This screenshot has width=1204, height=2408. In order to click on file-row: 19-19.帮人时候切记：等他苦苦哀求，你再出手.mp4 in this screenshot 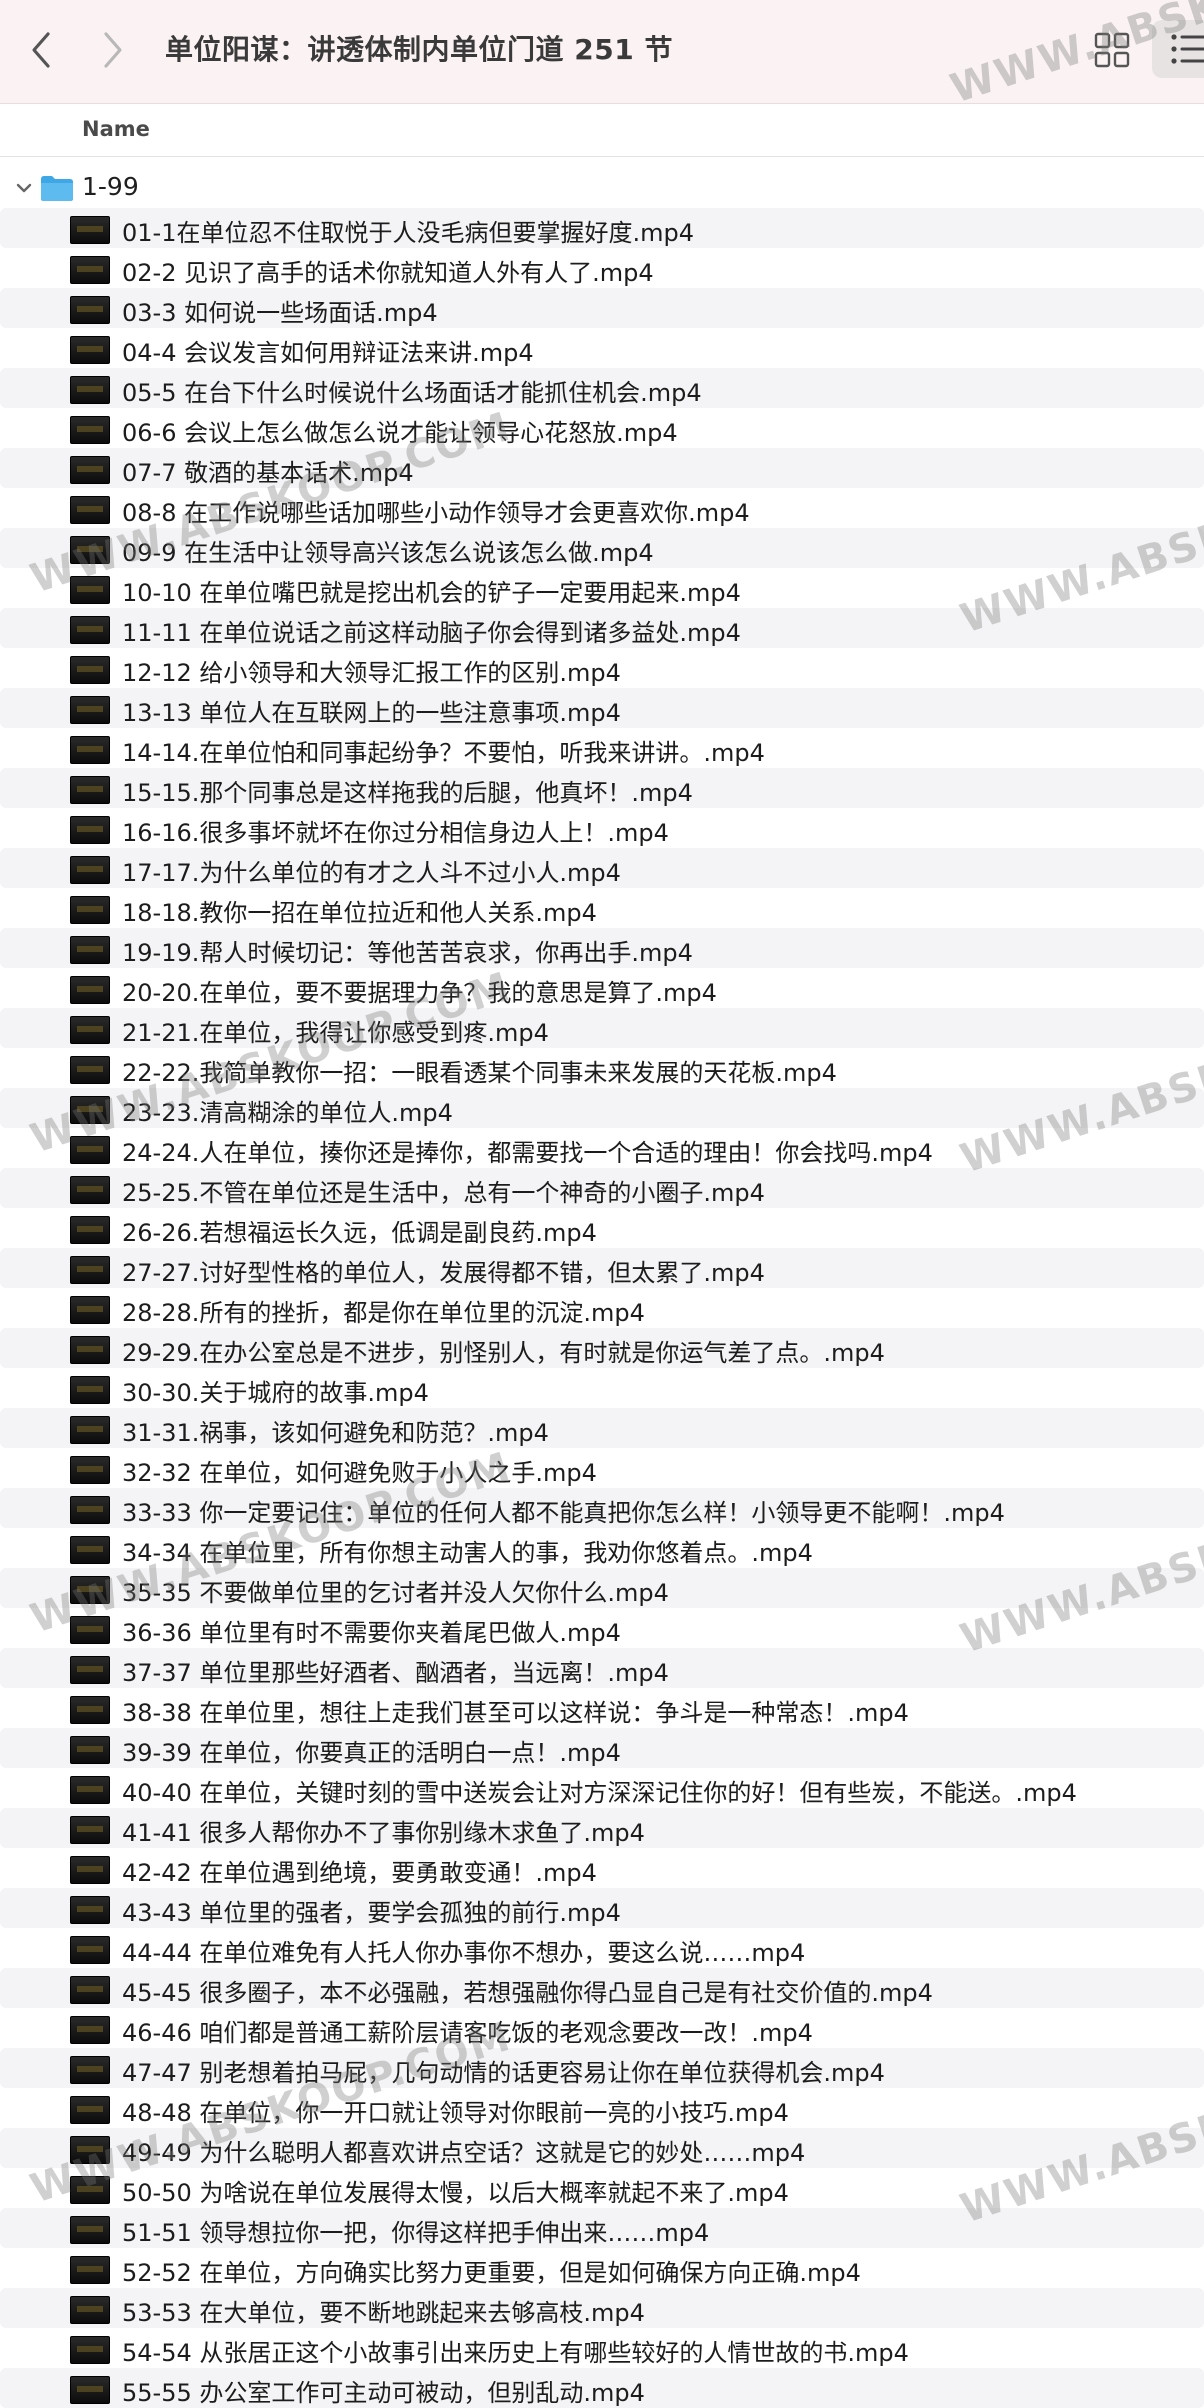, I will do `click(602, 948)`.